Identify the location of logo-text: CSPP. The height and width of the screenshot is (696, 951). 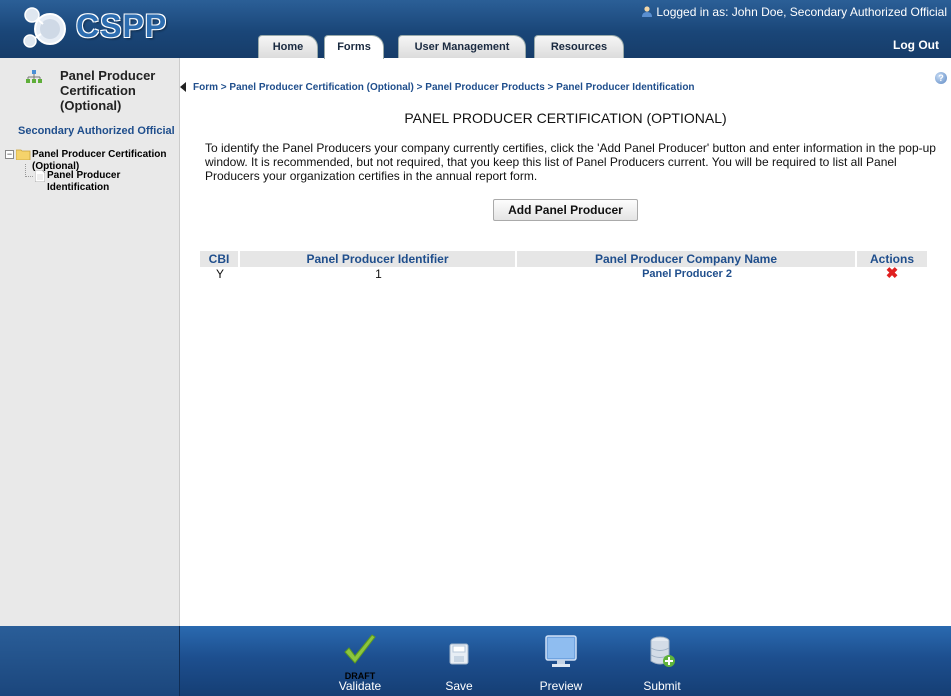
(122, 26).